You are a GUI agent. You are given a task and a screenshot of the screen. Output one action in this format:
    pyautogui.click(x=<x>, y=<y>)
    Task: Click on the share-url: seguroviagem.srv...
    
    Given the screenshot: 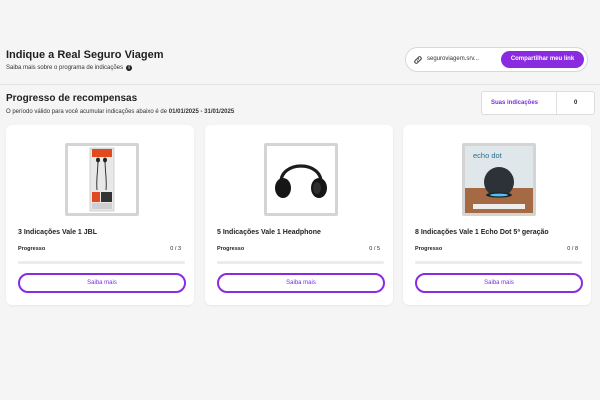 What is the action you would take?
    pyautogui.click(x=453, y=59)
    